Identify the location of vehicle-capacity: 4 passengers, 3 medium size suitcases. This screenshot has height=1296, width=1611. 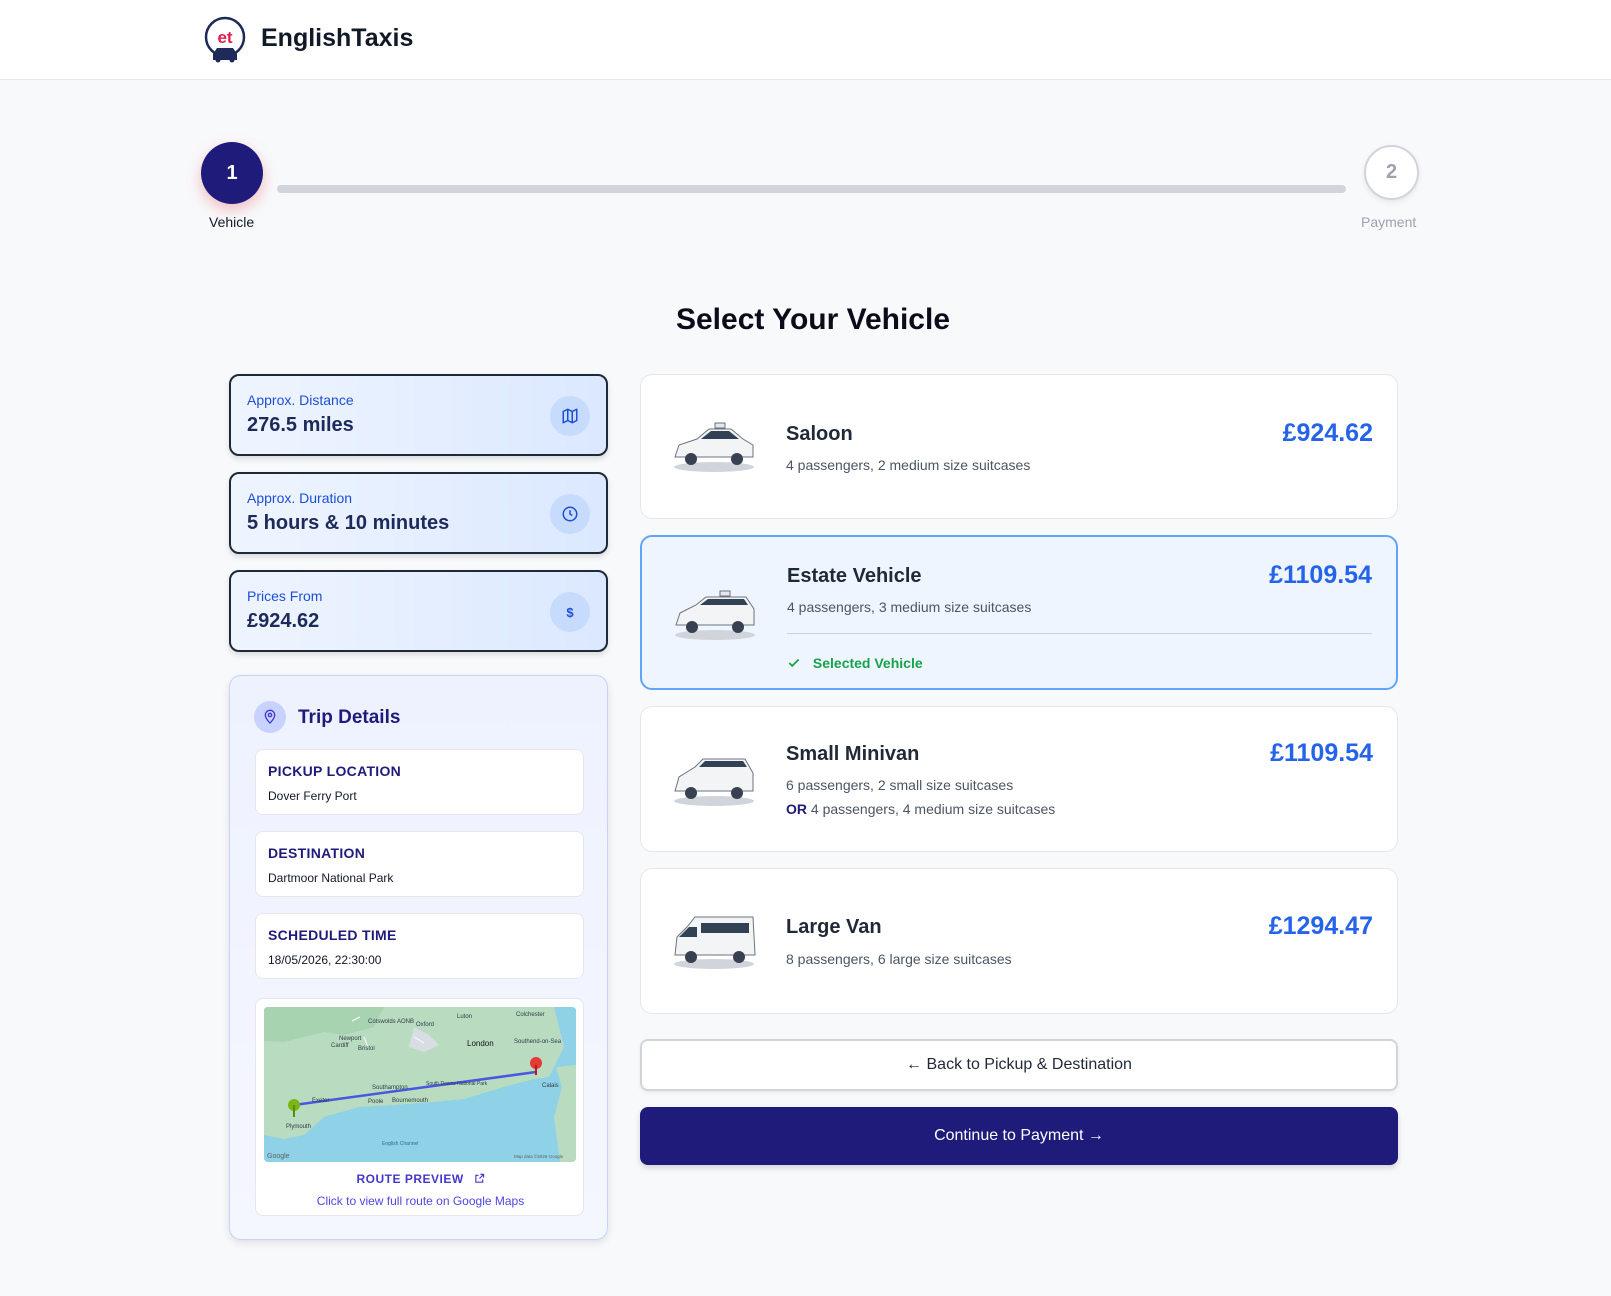
(909, 607).